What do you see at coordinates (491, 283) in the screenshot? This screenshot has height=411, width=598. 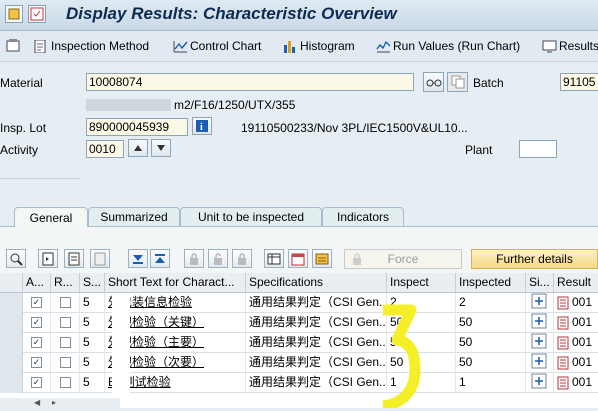 I see `column-header: Inspected` at bounding box center [491, 283].